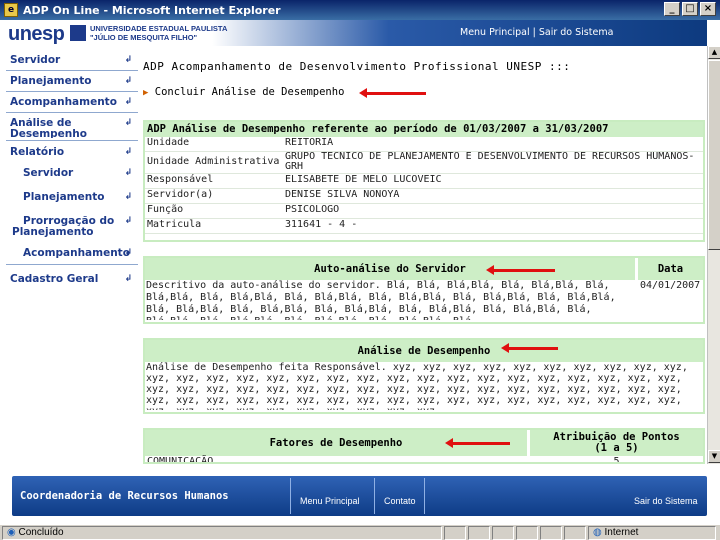  I want to click on top-nav: Menu Principal | Sair do Sistema, so click(536, 32).